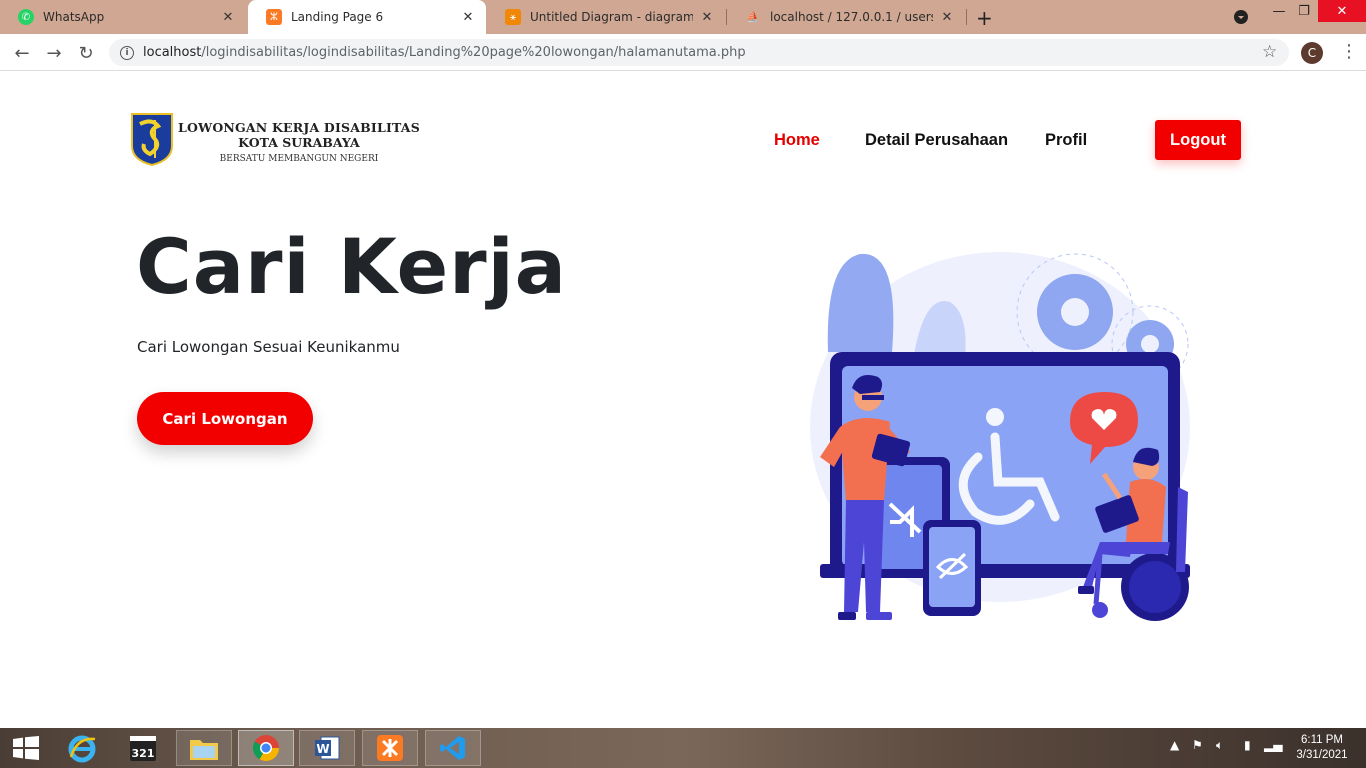 This screenshot has width=1366, height=768. What do you see at coordinates (1198, 140) in the screenshot?
I see `logout-button: Logout` at bounding box center [1198, 140].